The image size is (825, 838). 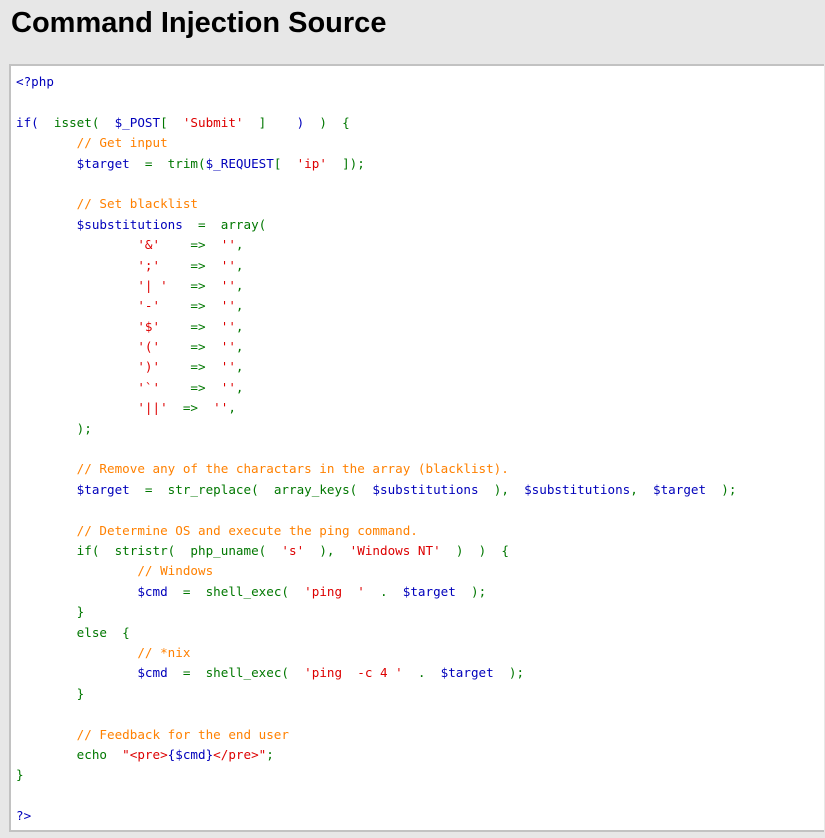 I want to click on code-token-default: if(, so click(x=31, y=122).